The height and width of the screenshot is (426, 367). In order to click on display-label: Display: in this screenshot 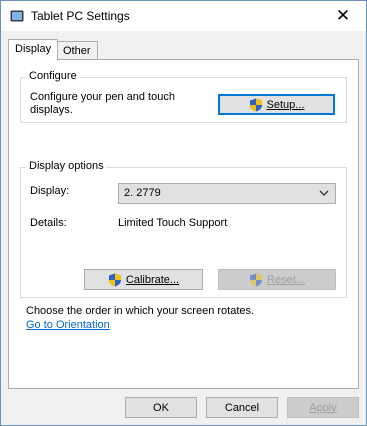, I will do `click(50, 191)`.